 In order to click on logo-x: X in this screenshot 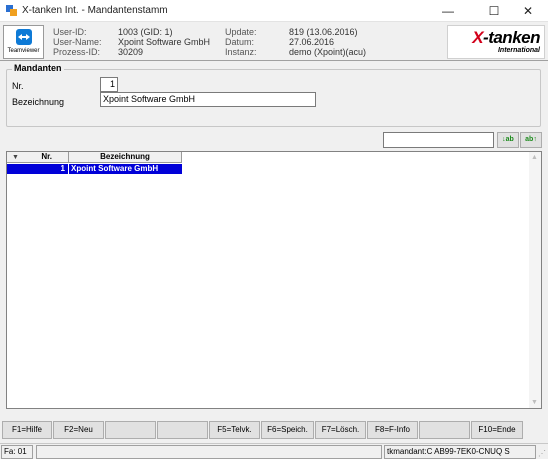, I will do `click(478, 37)`.